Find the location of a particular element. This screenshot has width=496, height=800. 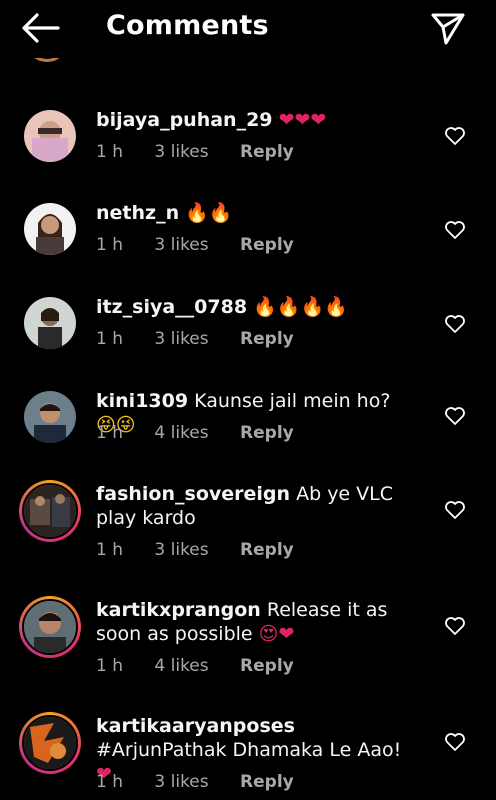

comment-text: bijaya_puhan_29 ❤❤❤ is located at coordinates (256, 120).